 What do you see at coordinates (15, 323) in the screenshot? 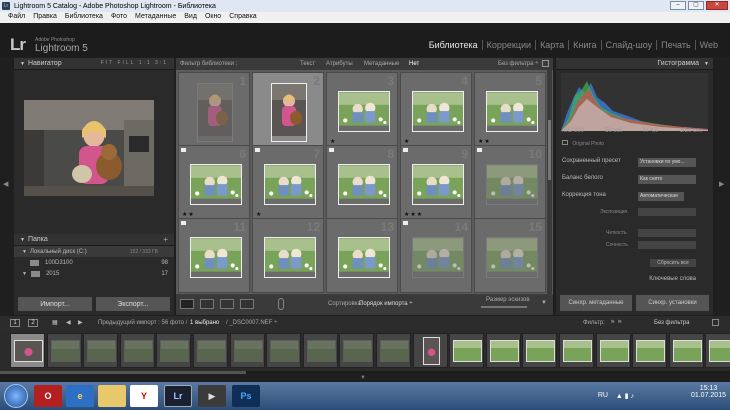
I see `main-window-button: 1` at bounding box center [15, 323].